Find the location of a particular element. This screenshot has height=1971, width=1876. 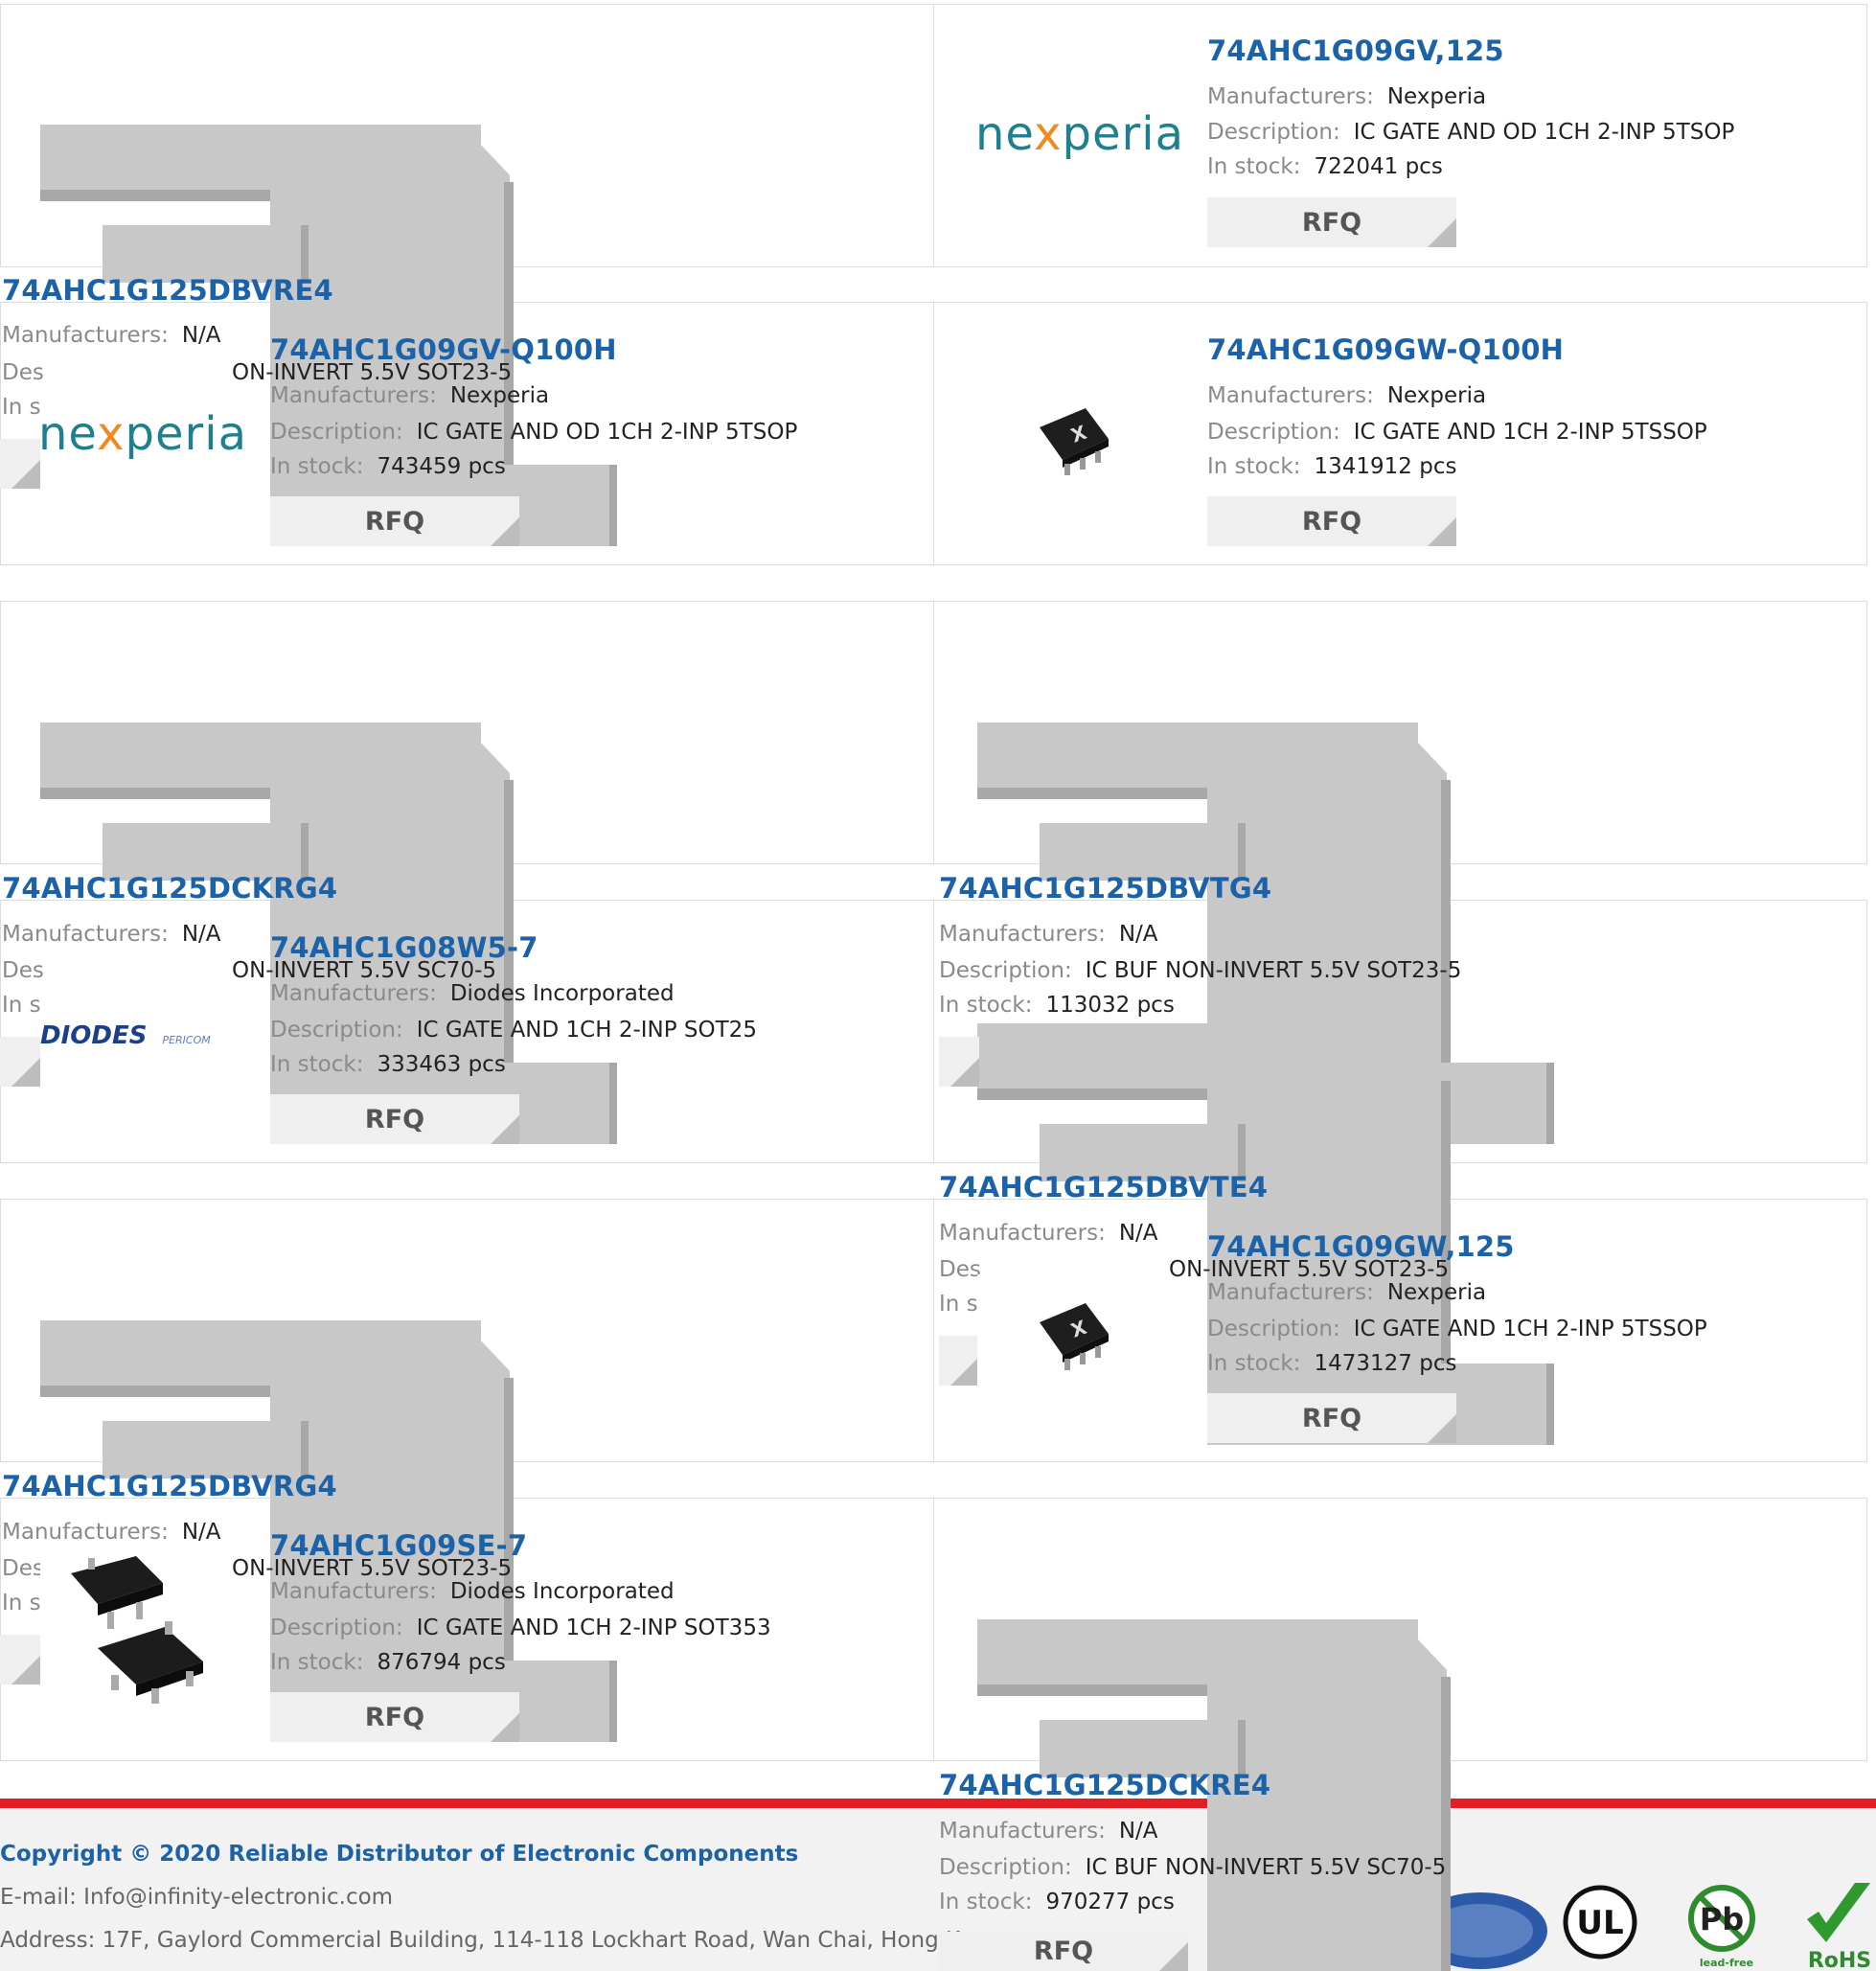

diodes-logo: DIODES PERICOM is located at coordinates (125, 1036).